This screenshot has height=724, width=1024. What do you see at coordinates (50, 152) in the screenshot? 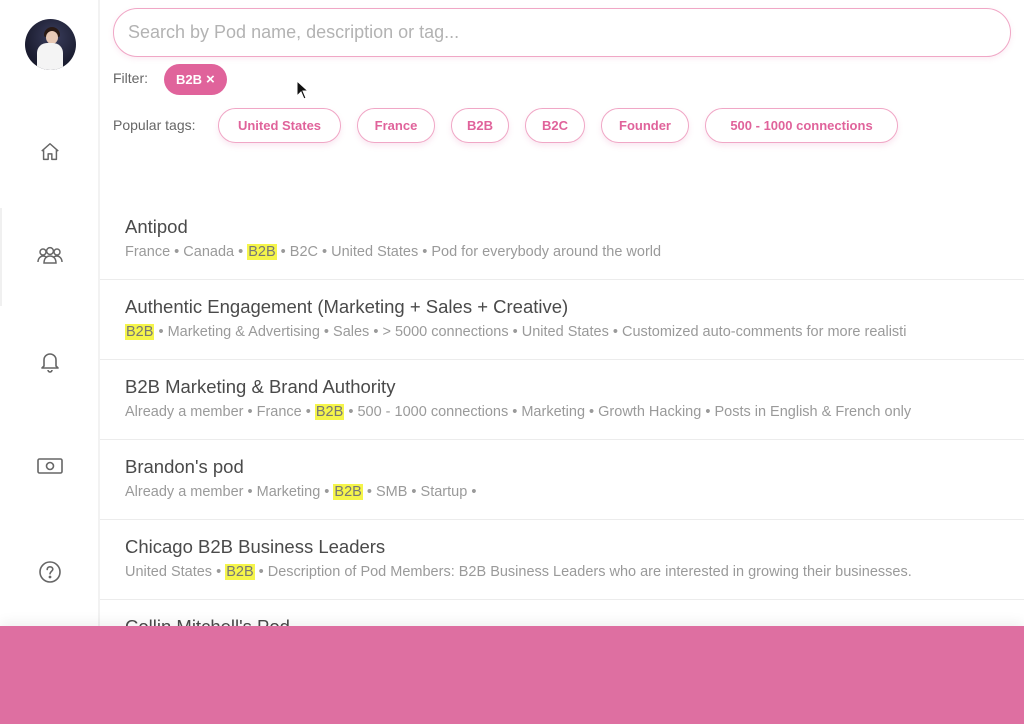
I see `home-icon` at bounding box center [50, 152].